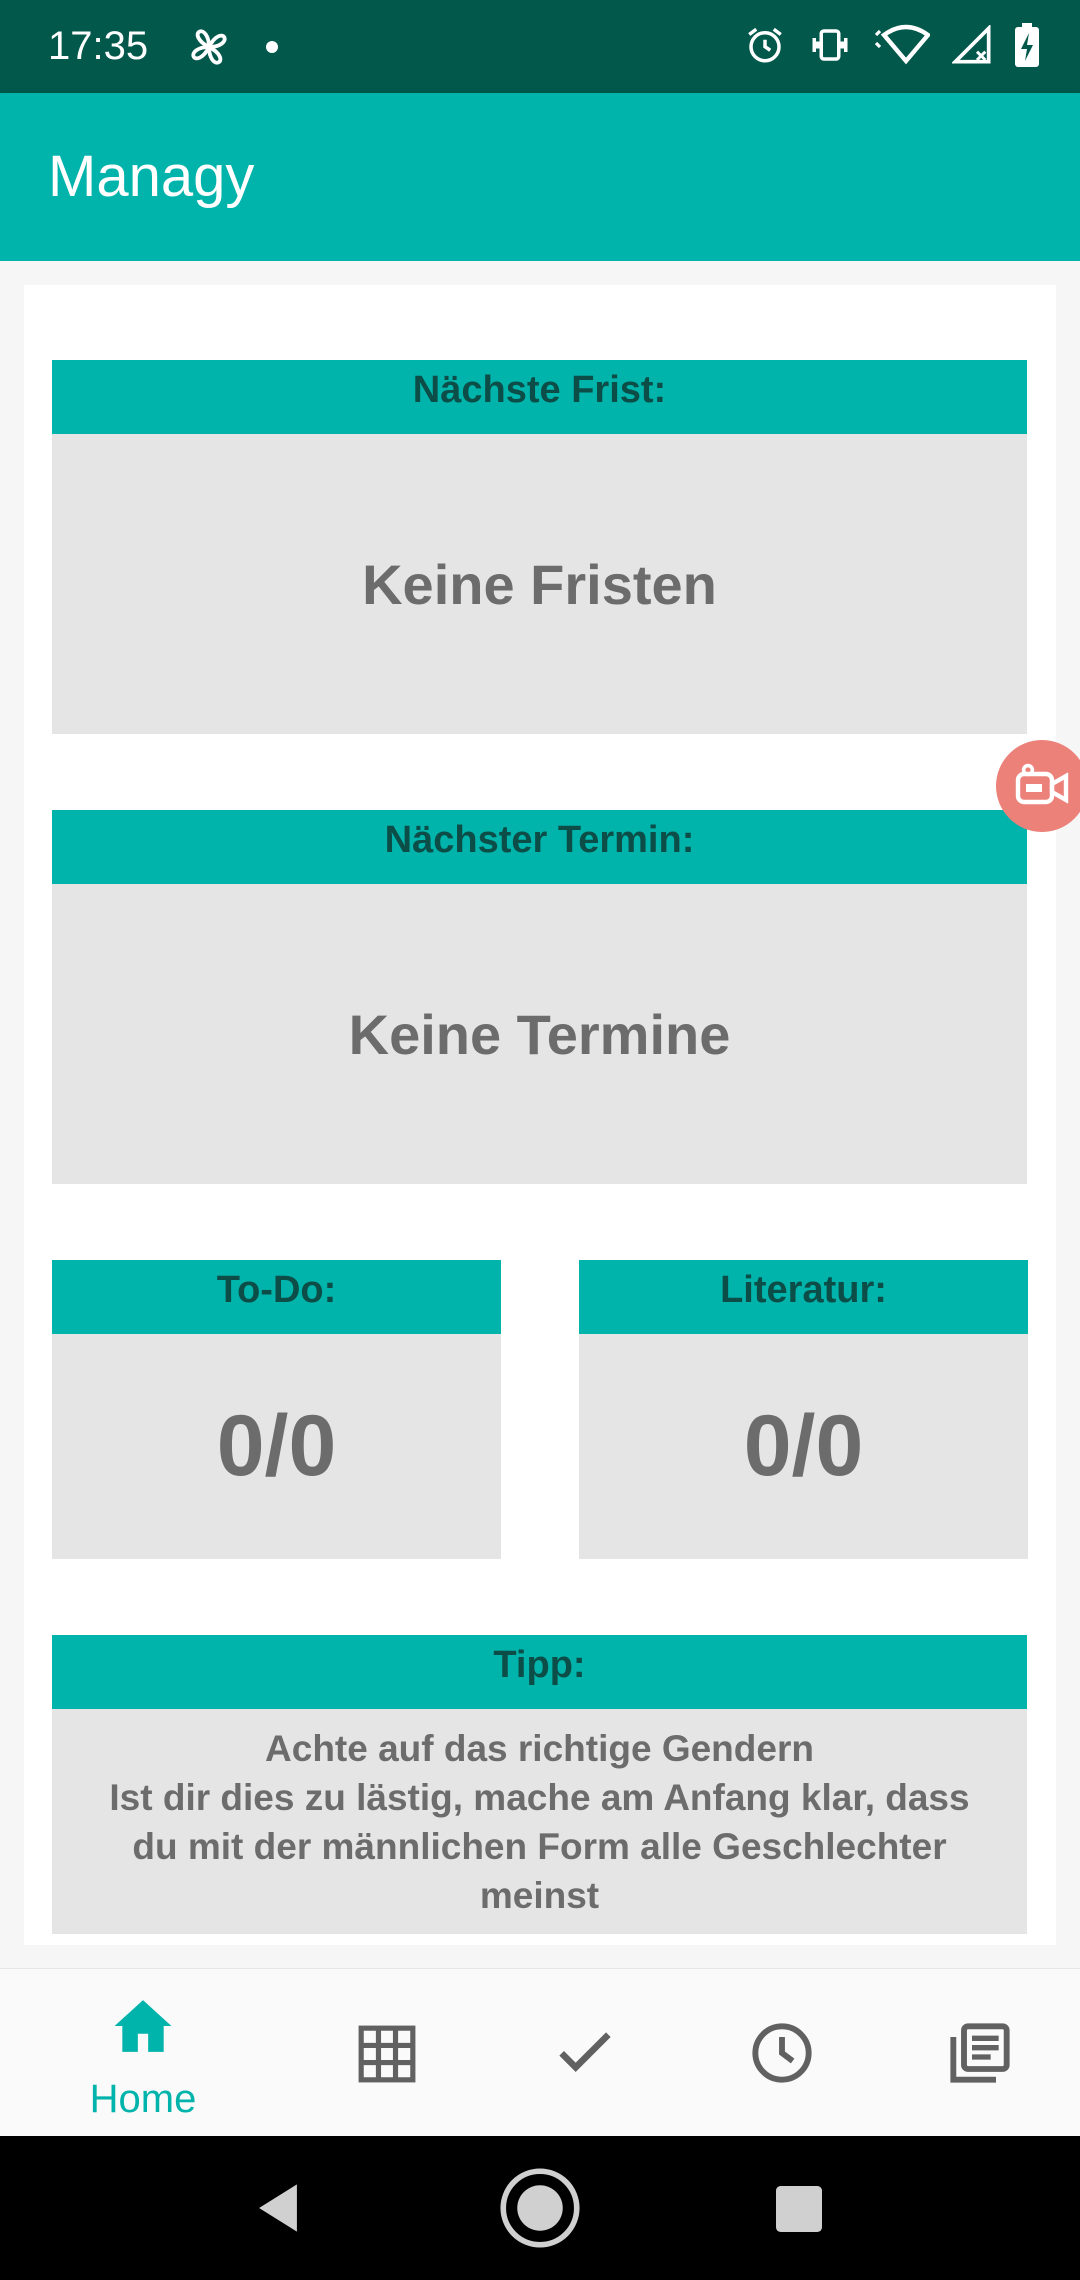 Image resolution: width=1080 pixels, height=2280 pixels. Describe the element at coordinates (1027, 46) in the screenshot. I see `battery-icon` at that location.